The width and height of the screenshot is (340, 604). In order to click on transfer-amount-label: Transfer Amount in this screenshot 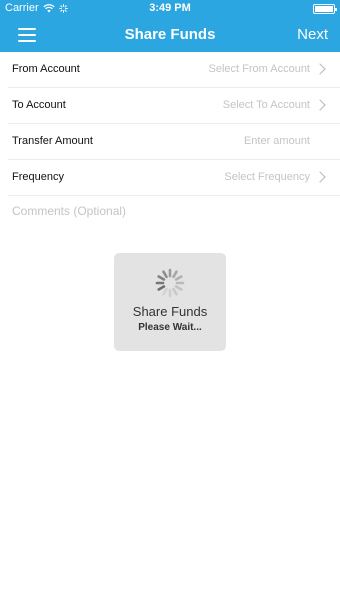, I will do `click(52, 141)`.